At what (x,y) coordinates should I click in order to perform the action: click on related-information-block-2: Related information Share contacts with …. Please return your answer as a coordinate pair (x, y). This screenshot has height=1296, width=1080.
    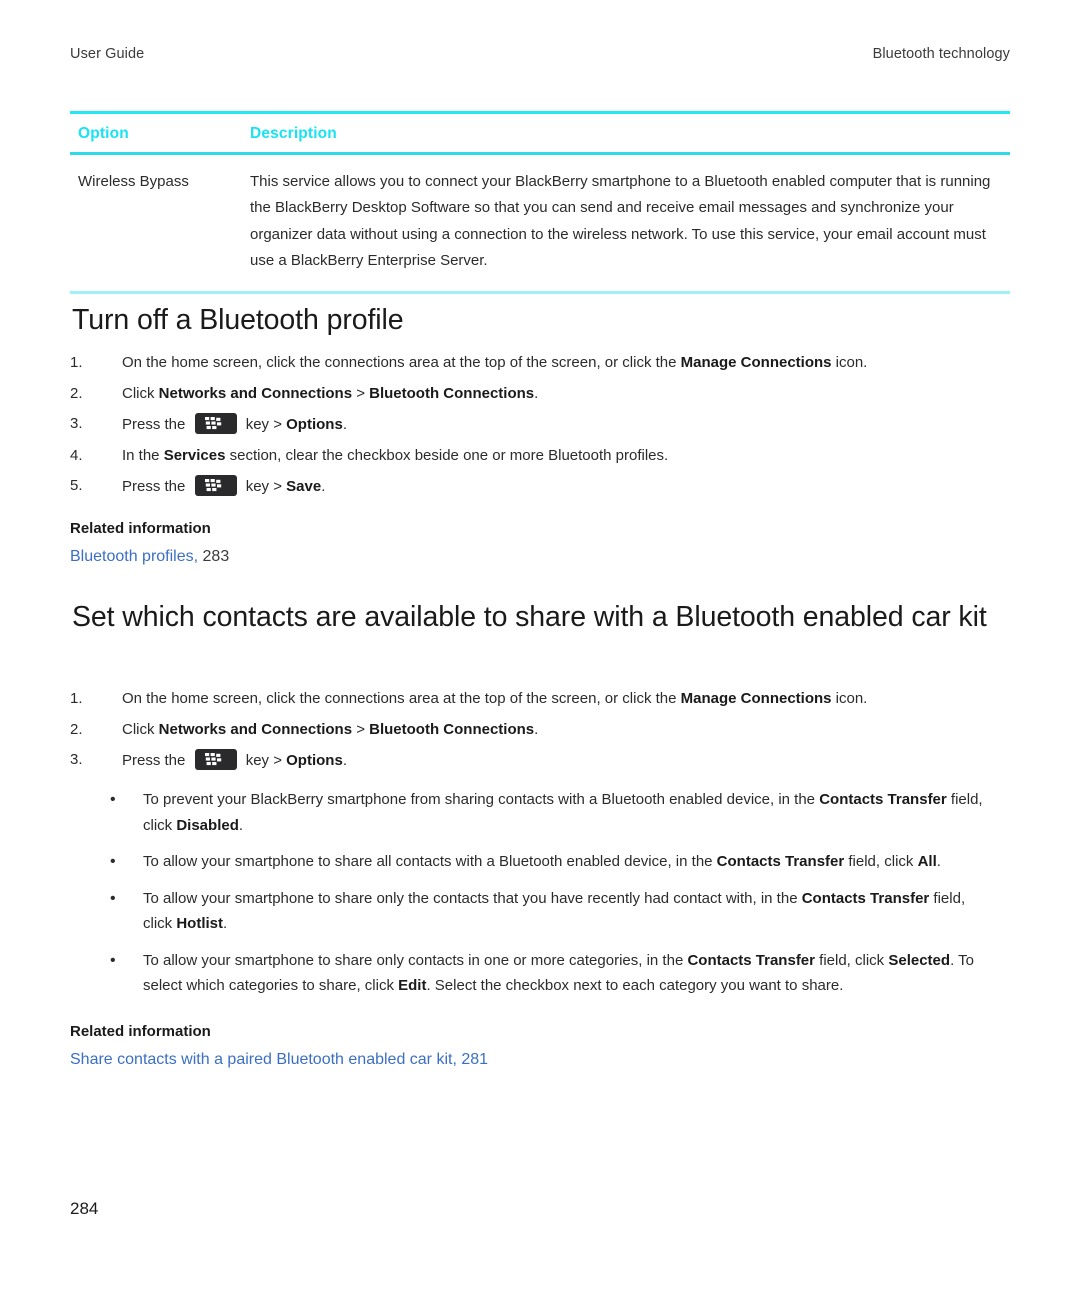
    Looking at the image, I should click on (540, 1046).